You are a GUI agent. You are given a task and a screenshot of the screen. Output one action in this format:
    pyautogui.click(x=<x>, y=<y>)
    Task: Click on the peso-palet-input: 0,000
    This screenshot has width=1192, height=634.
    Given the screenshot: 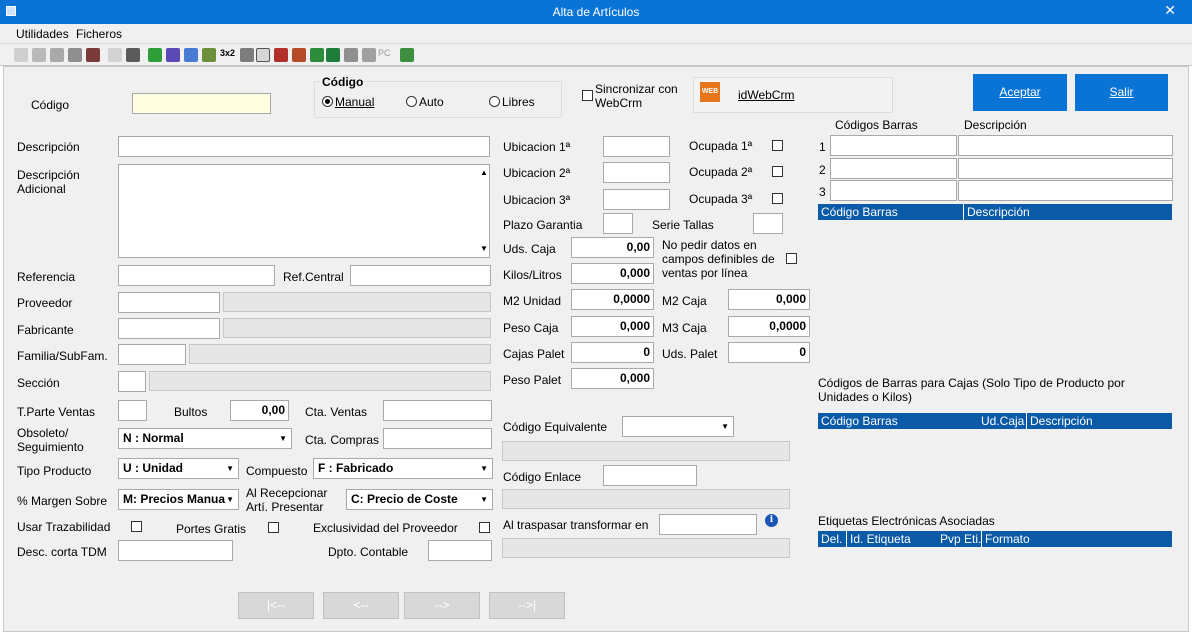 What is the action you would take?
    pyautogui.click(x=612, y=378)
    